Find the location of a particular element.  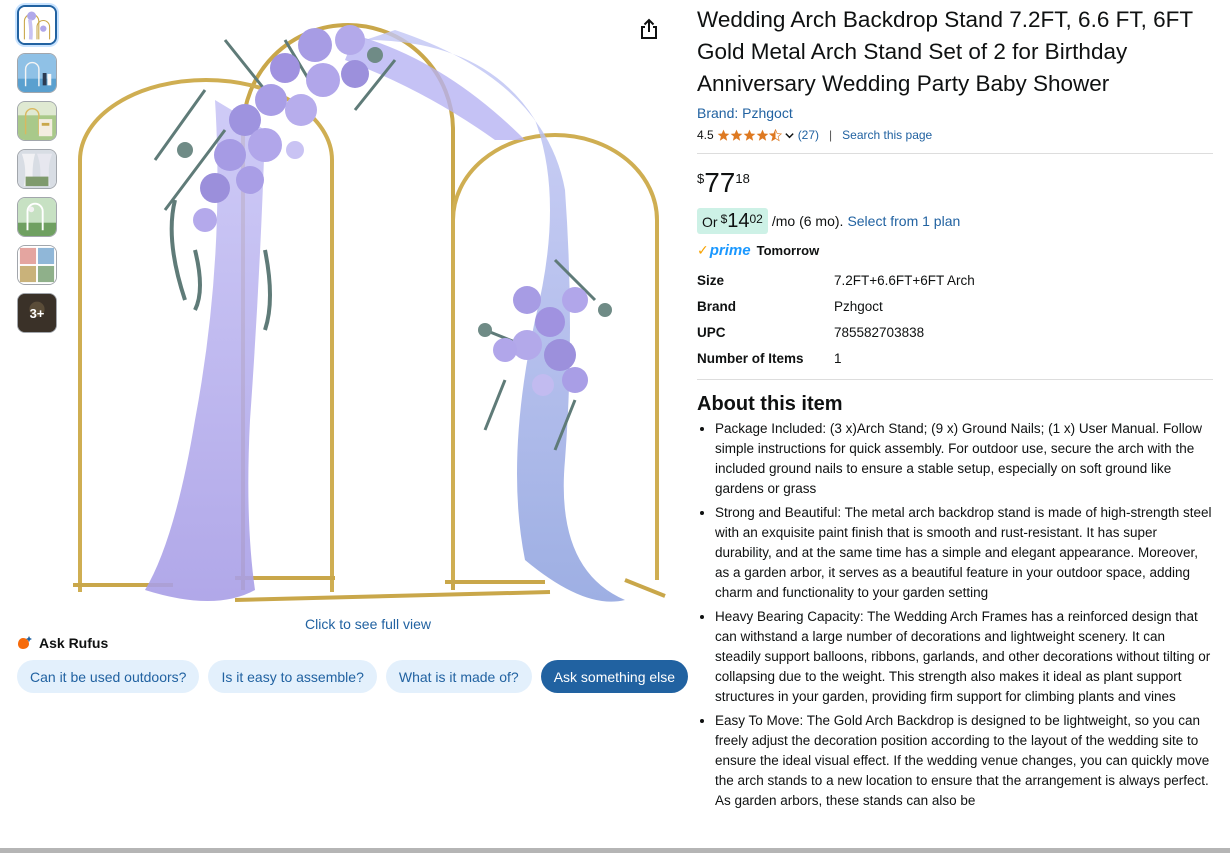

spec-row-upc: UPC 785582703838 is located at coordinates (955, 332).